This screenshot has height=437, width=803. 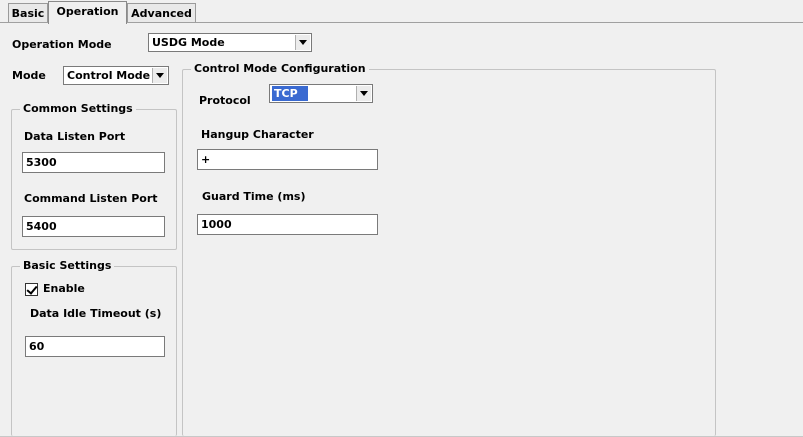 I want to click on command-listen-port-input, so click(x=93, y=226).